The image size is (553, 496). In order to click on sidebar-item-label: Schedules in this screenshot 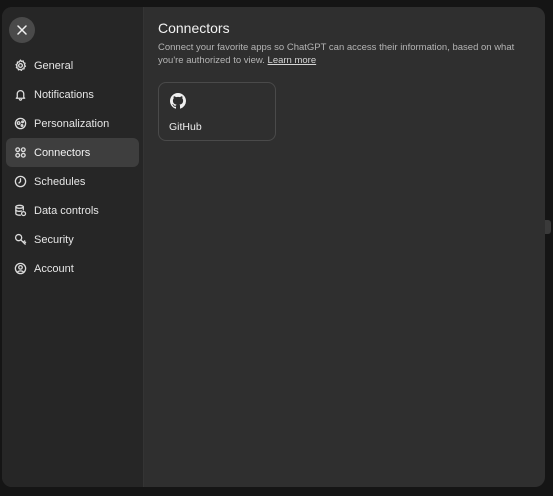, I will do `click(60, 181)`.